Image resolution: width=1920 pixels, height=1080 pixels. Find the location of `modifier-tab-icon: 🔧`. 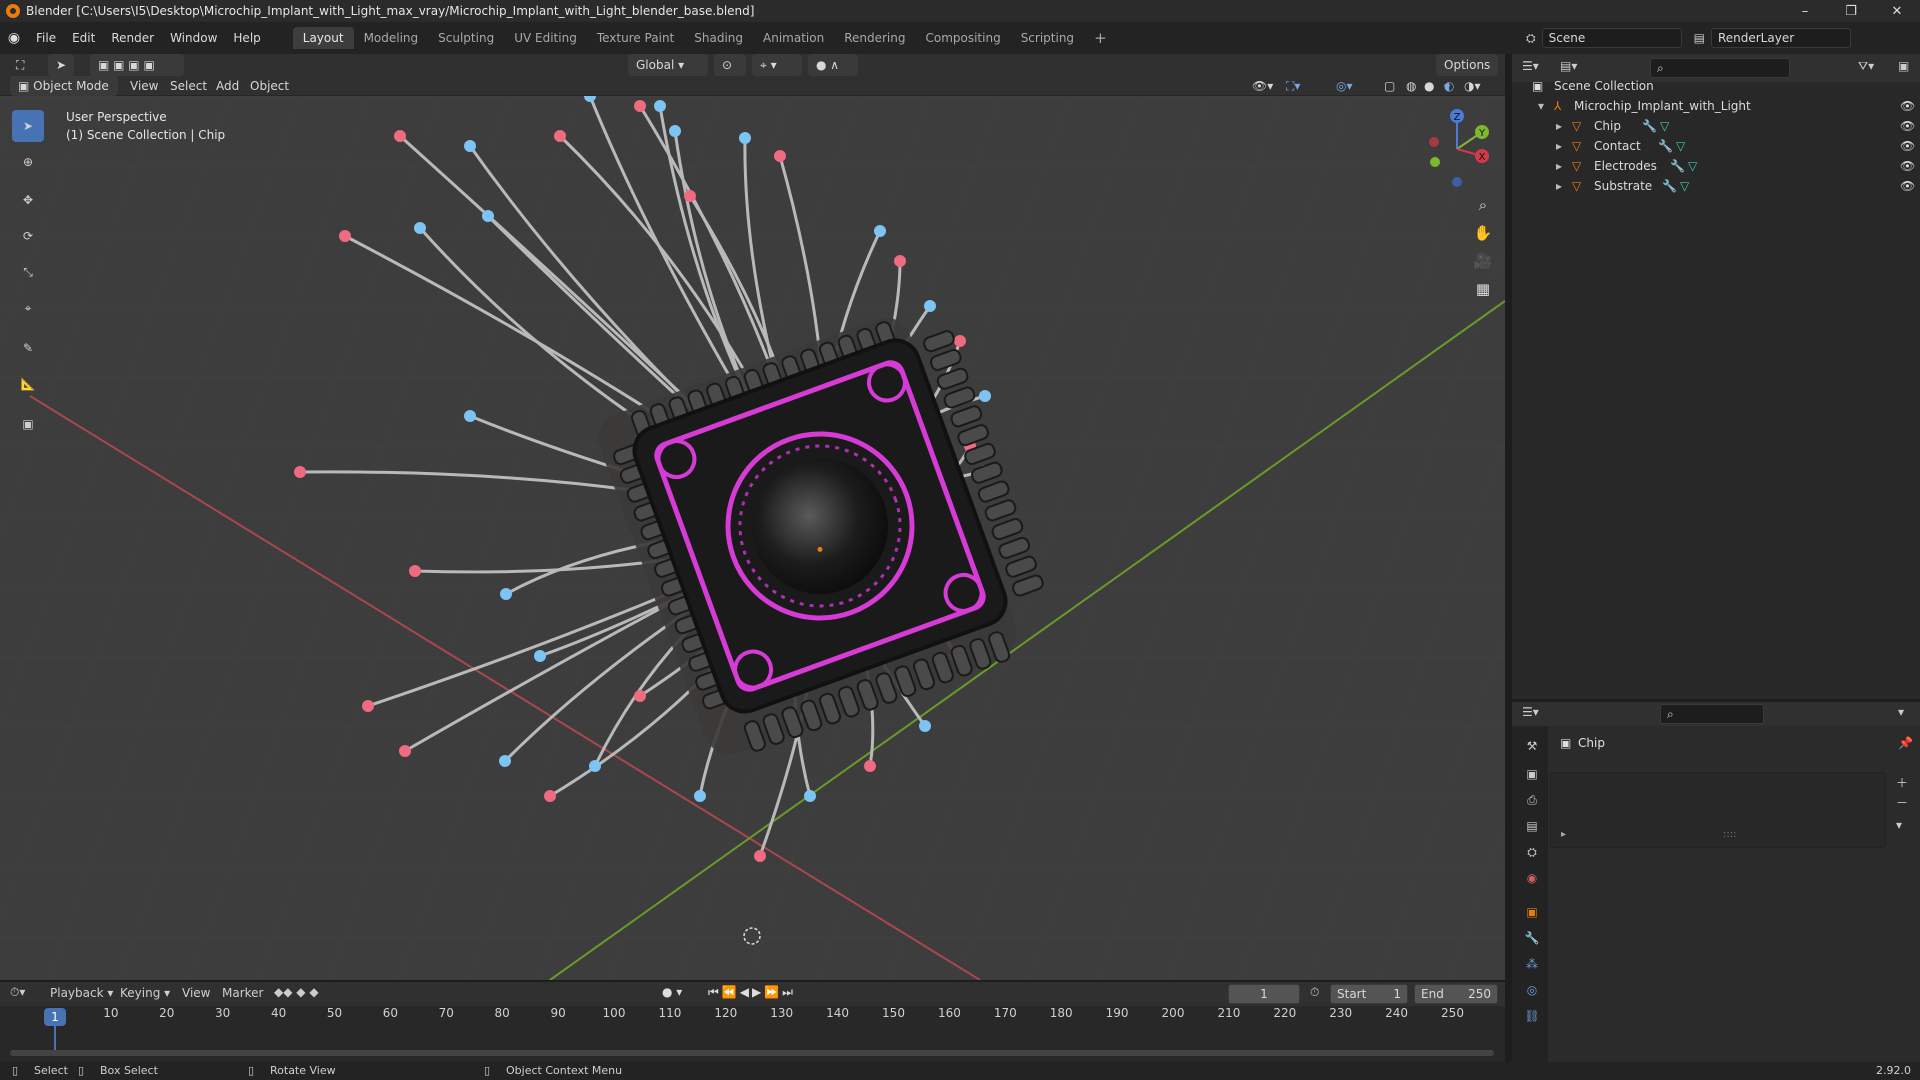

modifier-tab-icon: 🔧 is located at coordinates (1532, 938).